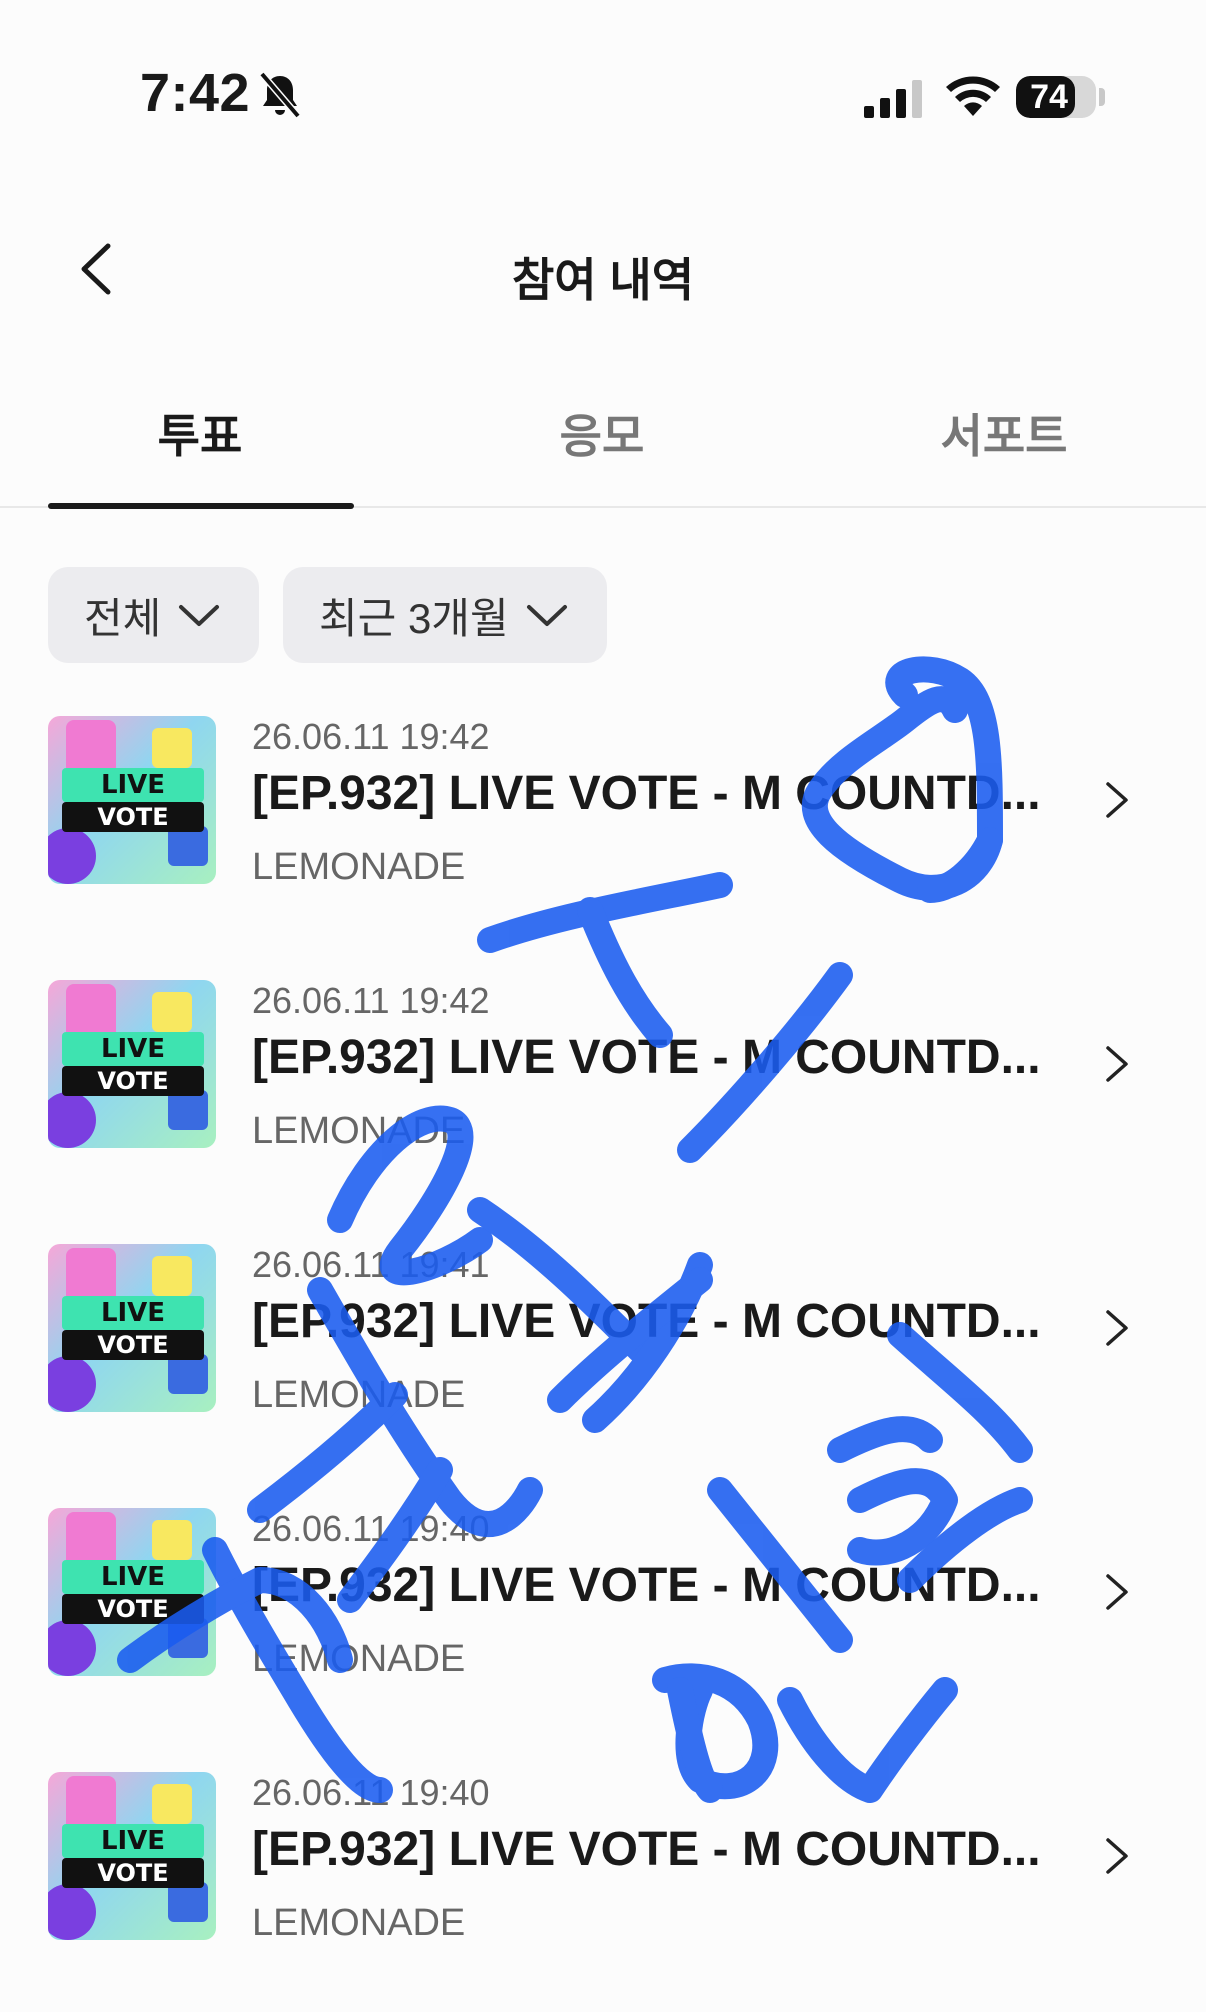 Image resolution: width=1206 pixels, height=2012 pixels. Describe the element at coordinates (602, 433) in the screenshot. I see `tab-entry: 응모` at that location.